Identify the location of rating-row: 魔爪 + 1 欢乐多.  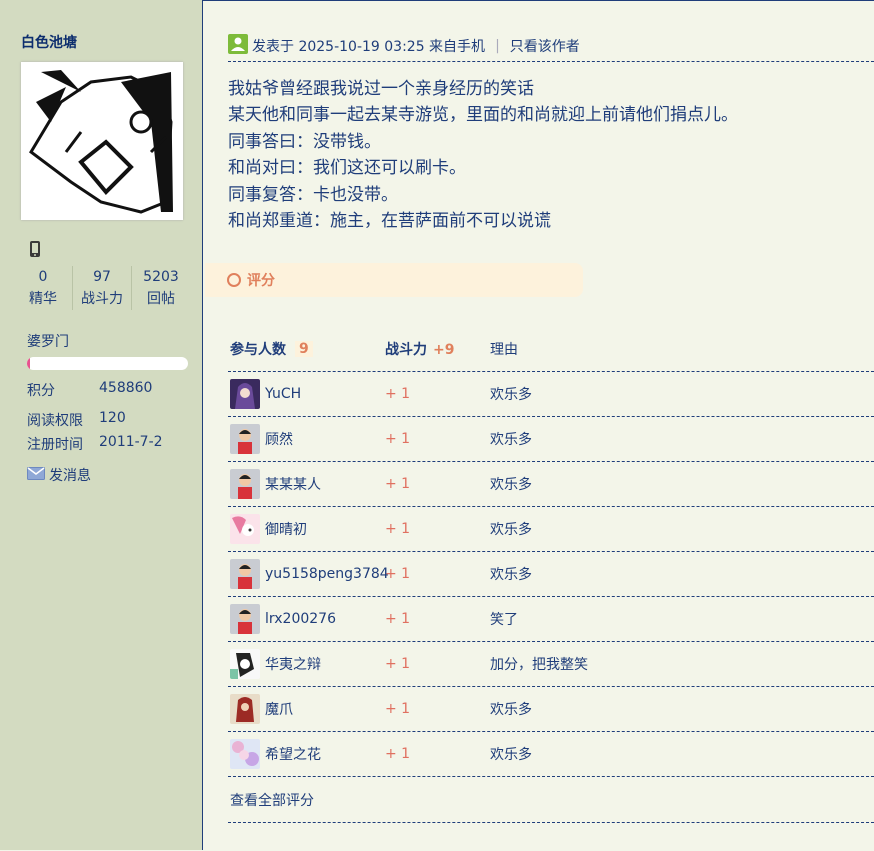
(551, 709).